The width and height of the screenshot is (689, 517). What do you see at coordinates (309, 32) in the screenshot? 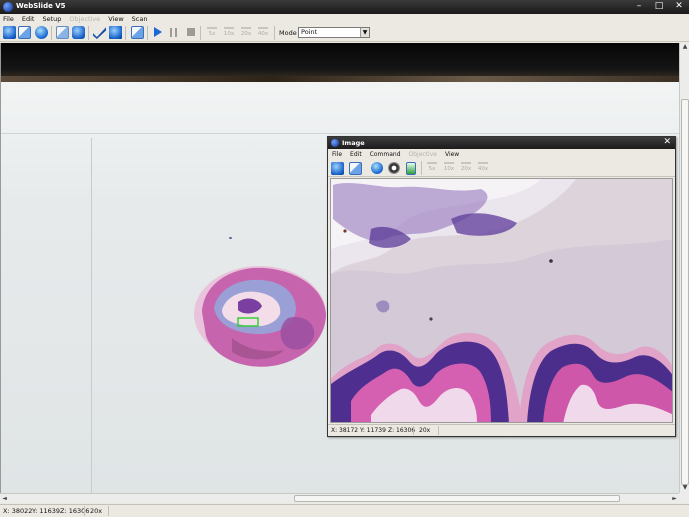
I see `mode-select-value: Point` at bounding box center [309, 32].